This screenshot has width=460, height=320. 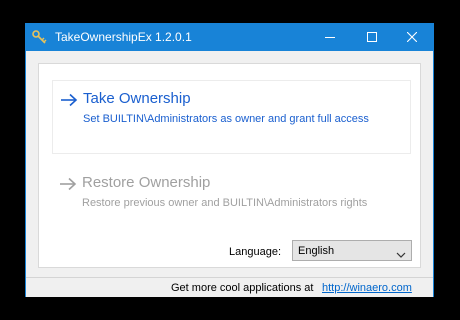 I want to click on minimize-button, so click(x=330, y=37).